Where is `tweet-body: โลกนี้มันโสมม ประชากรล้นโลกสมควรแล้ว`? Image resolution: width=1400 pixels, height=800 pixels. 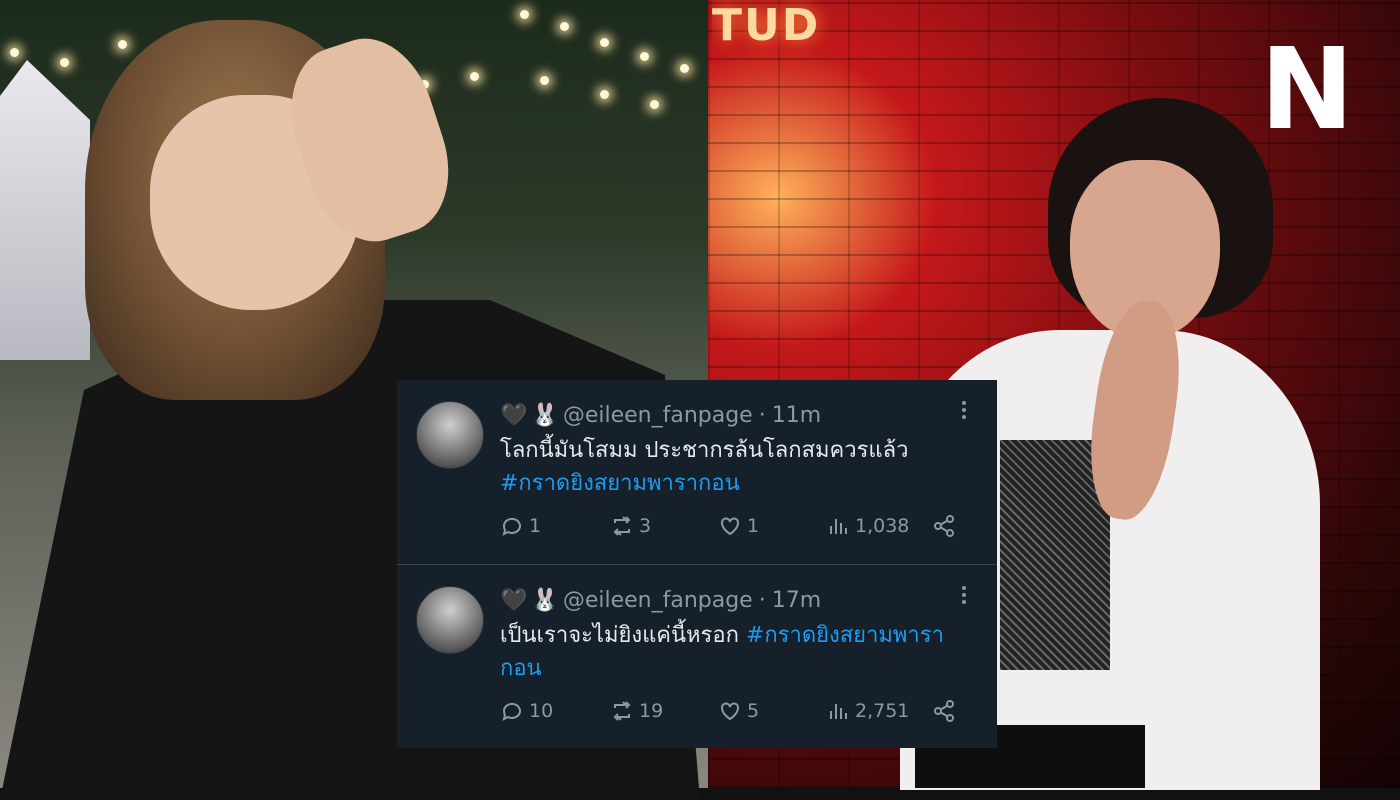 tweet-body: โลกนี้มันโสมม ประชากรล้นโลกสมควรแล้ว is located at coordinates (704, 450).